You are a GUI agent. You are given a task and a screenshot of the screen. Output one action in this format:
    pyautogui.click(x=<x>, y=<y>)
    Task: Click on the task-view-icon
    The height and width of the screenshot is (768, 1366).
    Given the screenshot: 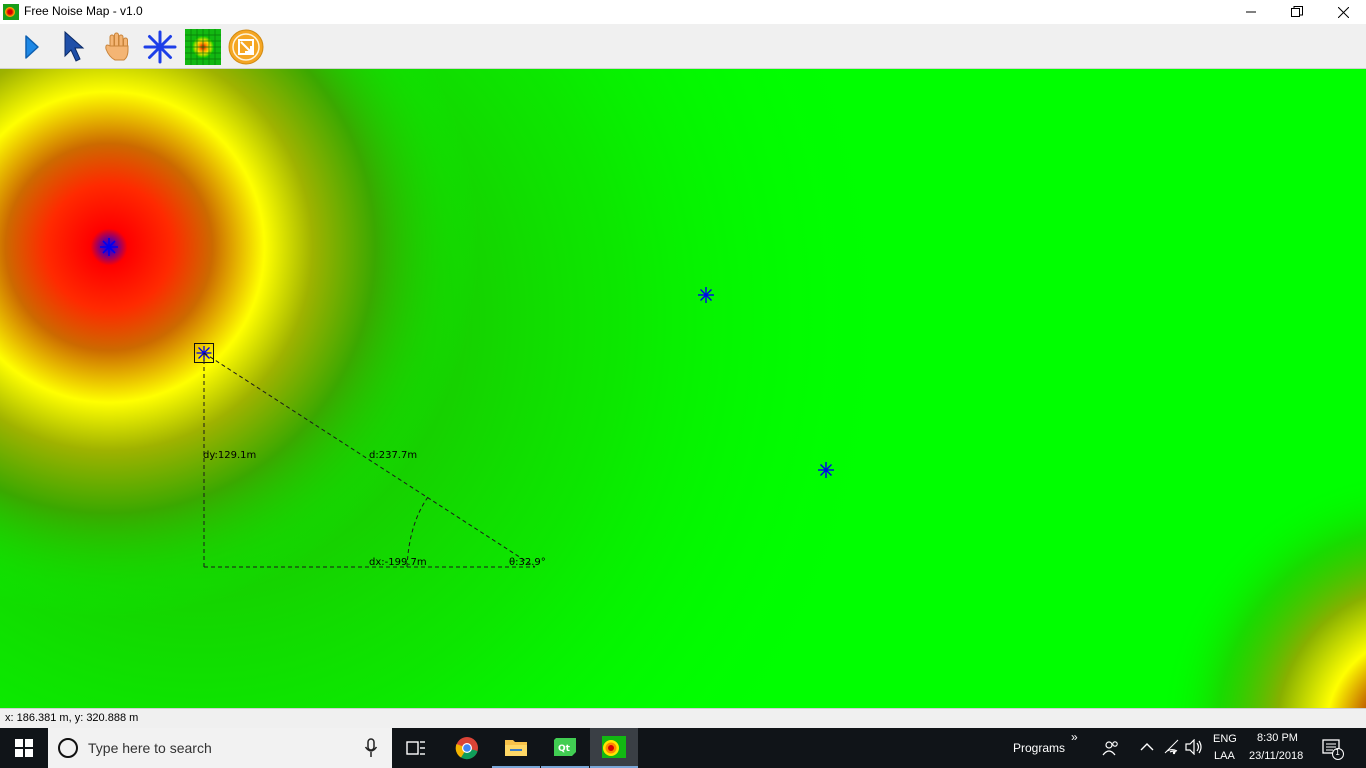 What is the action you would take?
    pyautogui.click(x=415, y=748)
    